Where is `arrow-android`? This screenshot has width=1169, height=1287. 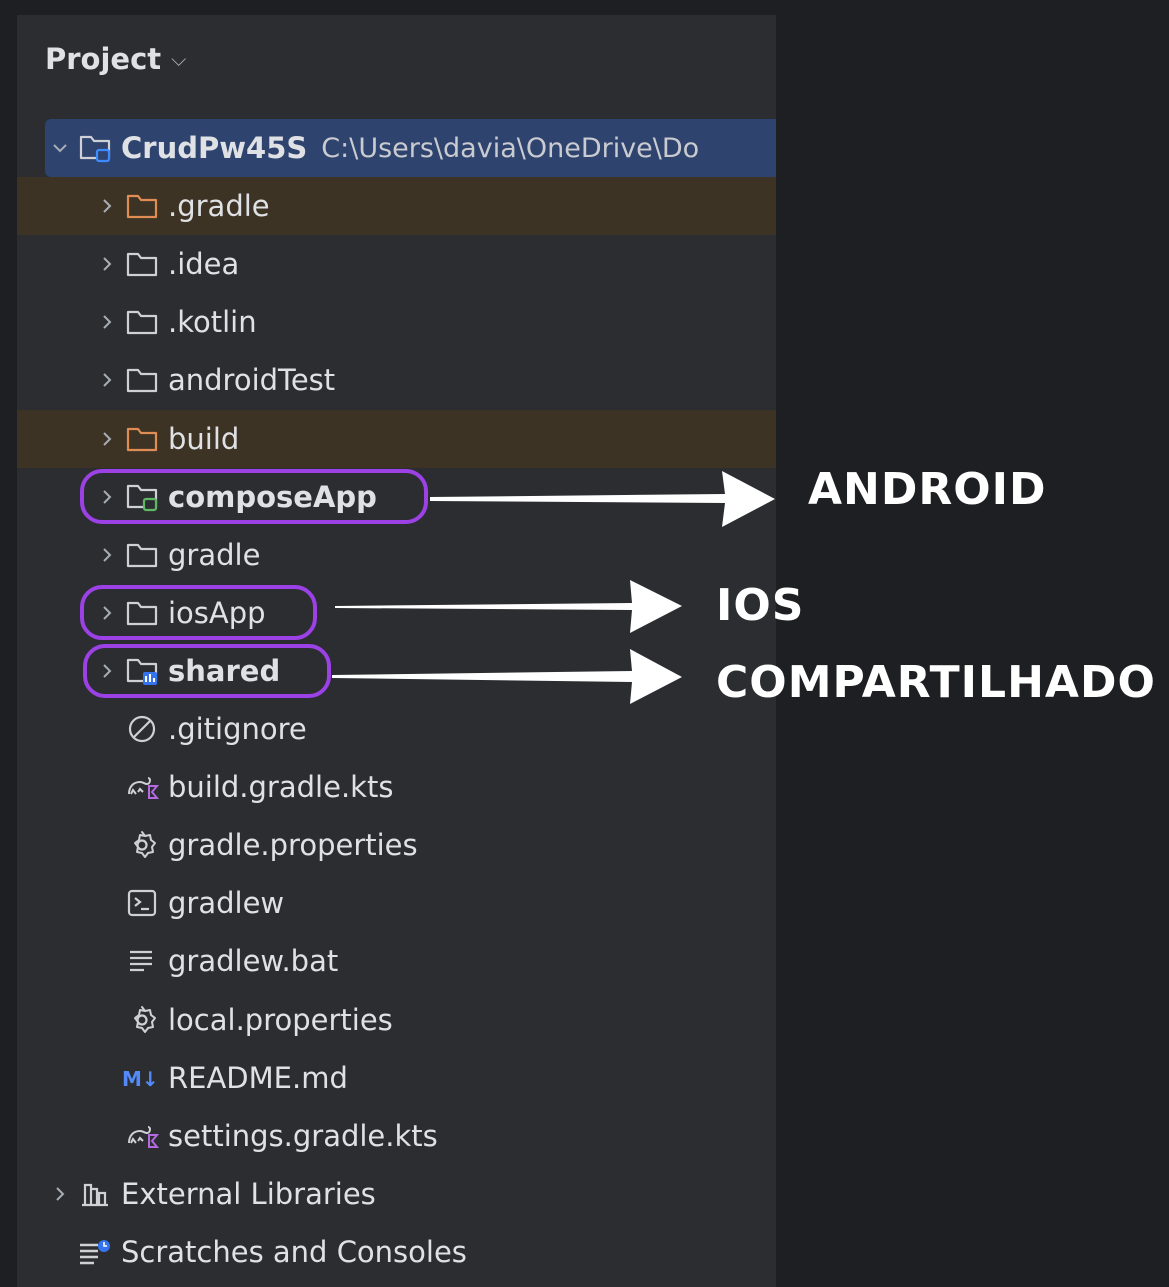
arrow-android is located at coordinates (602, 499).